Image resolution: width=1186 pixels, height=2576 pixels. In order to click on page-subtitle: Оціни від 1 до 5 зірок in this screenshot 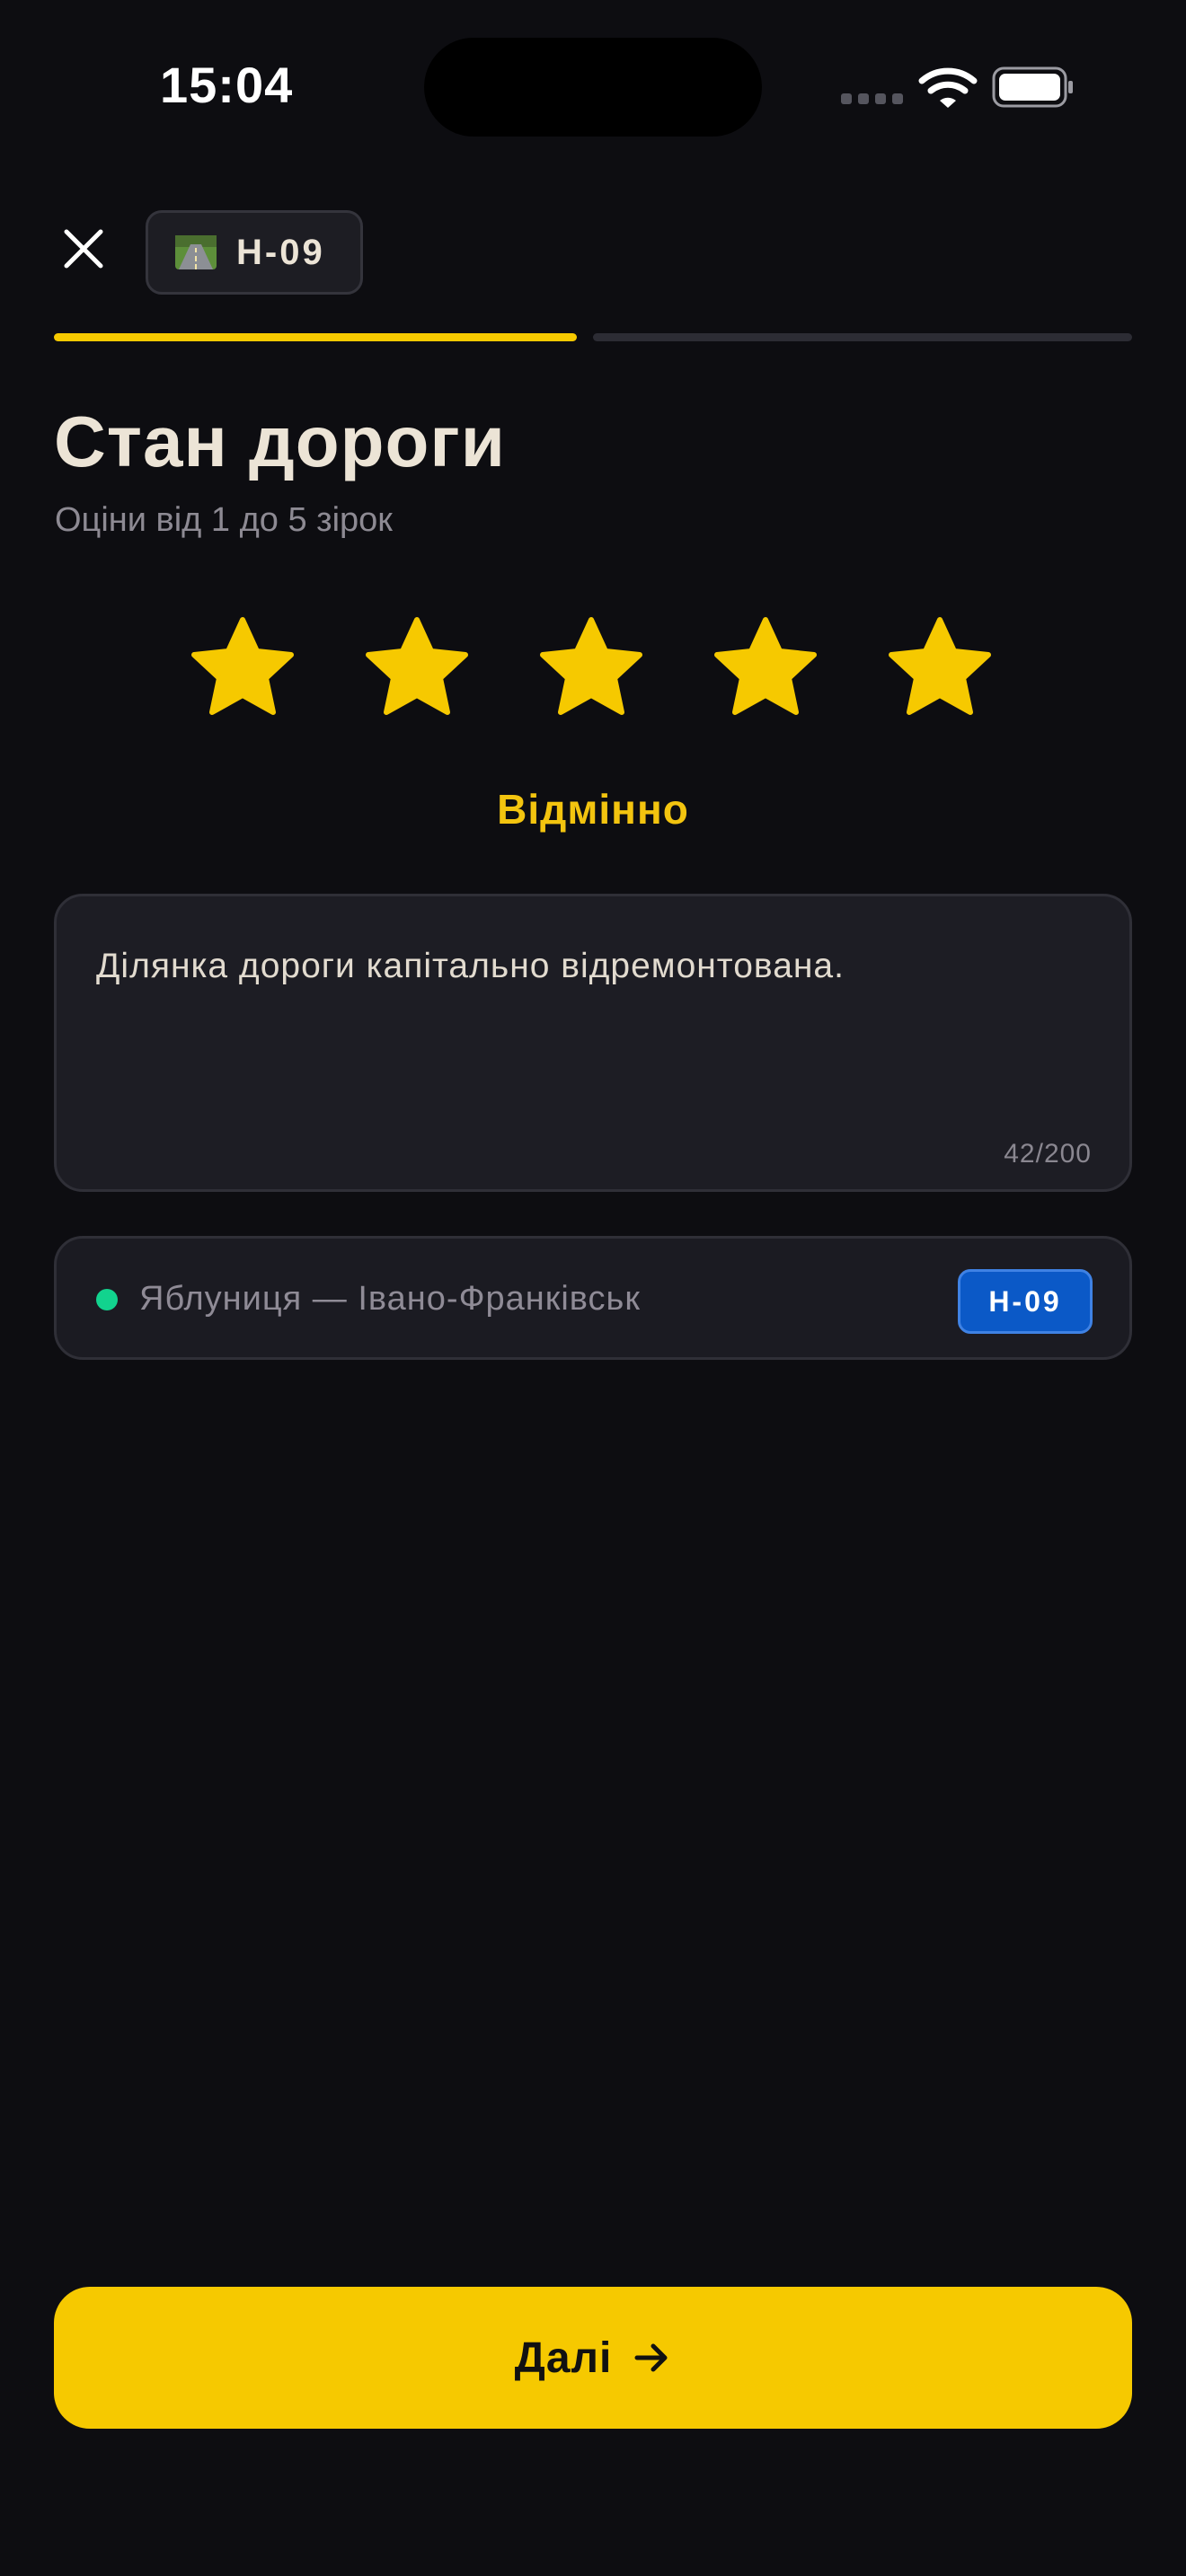, I will do `click(224, 520)`.